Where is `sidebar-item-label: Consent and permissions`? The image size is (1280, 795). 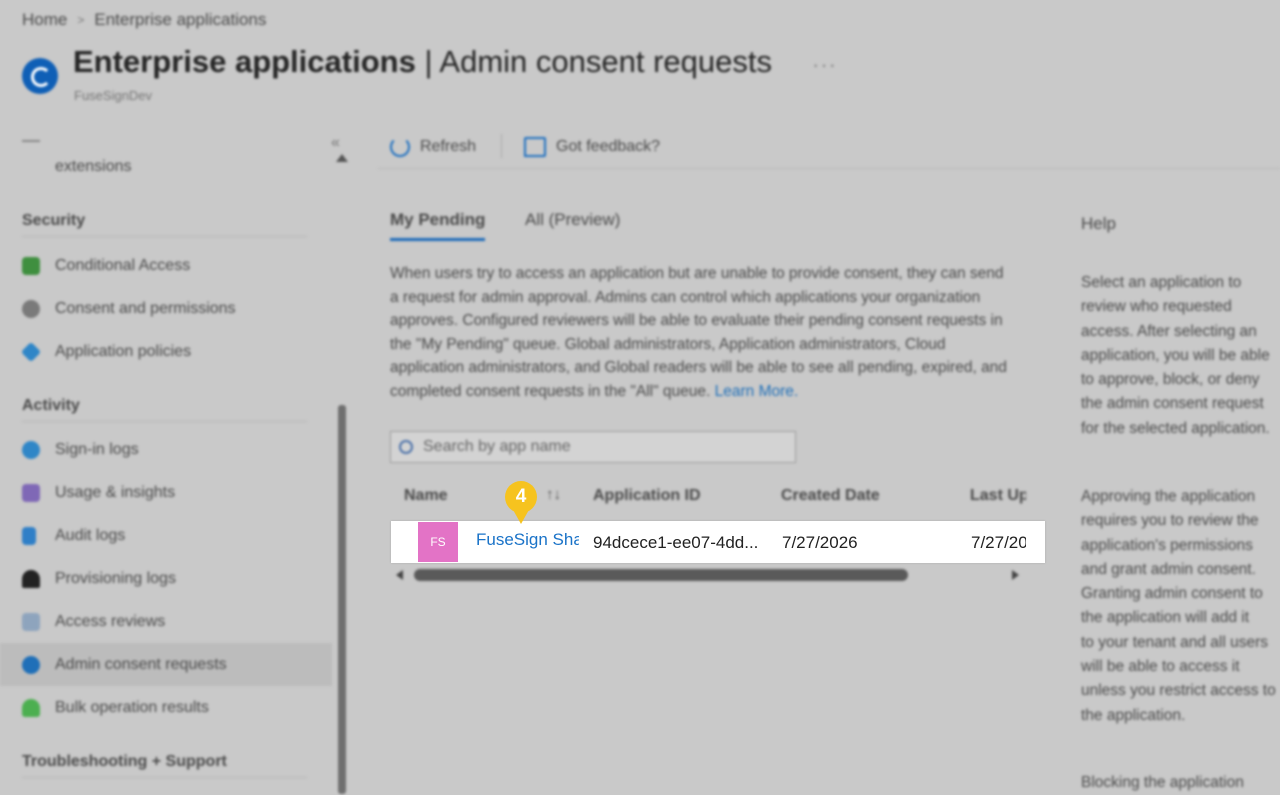
sidebar-item-label: Consent and permissions is located at coordinates (145, 308).